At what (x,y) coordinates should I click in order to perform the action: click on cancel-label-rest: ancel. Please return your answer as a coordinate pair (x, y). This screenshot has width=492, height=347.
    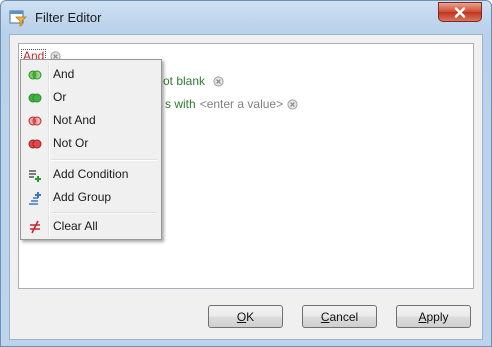
    Looking at the image, I should click on (344, 316).